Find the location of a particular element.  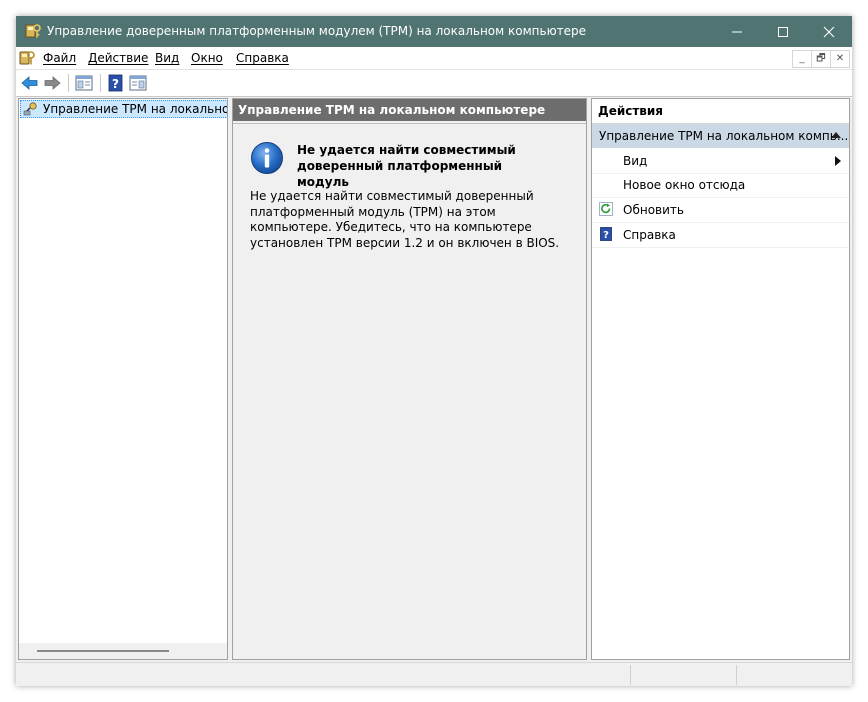

forward-arrow-icon is located at coordinates (52, 83).